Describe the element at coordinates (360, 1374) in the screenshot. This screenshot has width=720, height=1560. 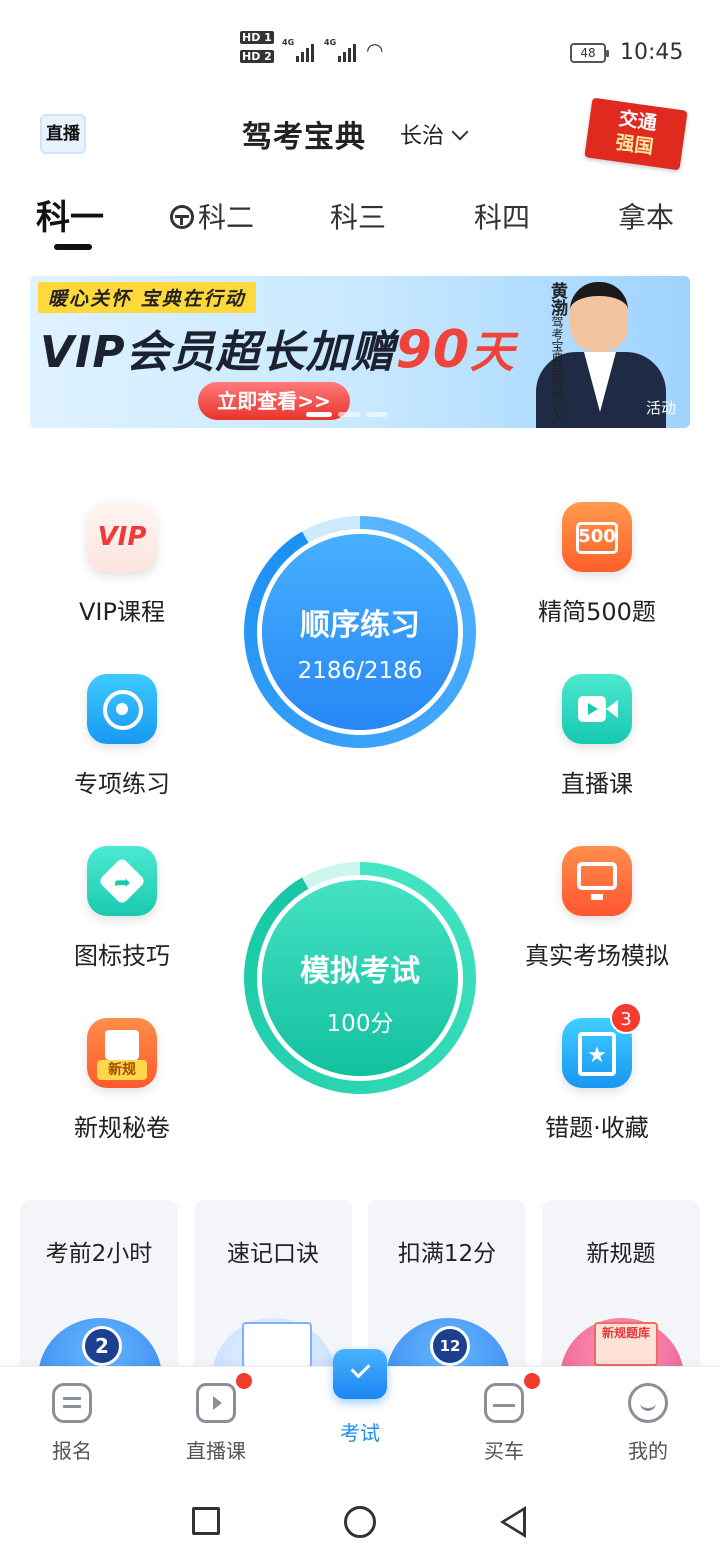
I see `exam-check-icon` at that location.